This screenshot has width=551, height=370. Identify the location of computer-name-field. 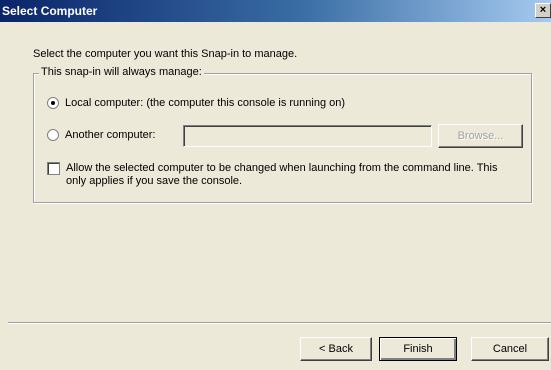
(307, 136).